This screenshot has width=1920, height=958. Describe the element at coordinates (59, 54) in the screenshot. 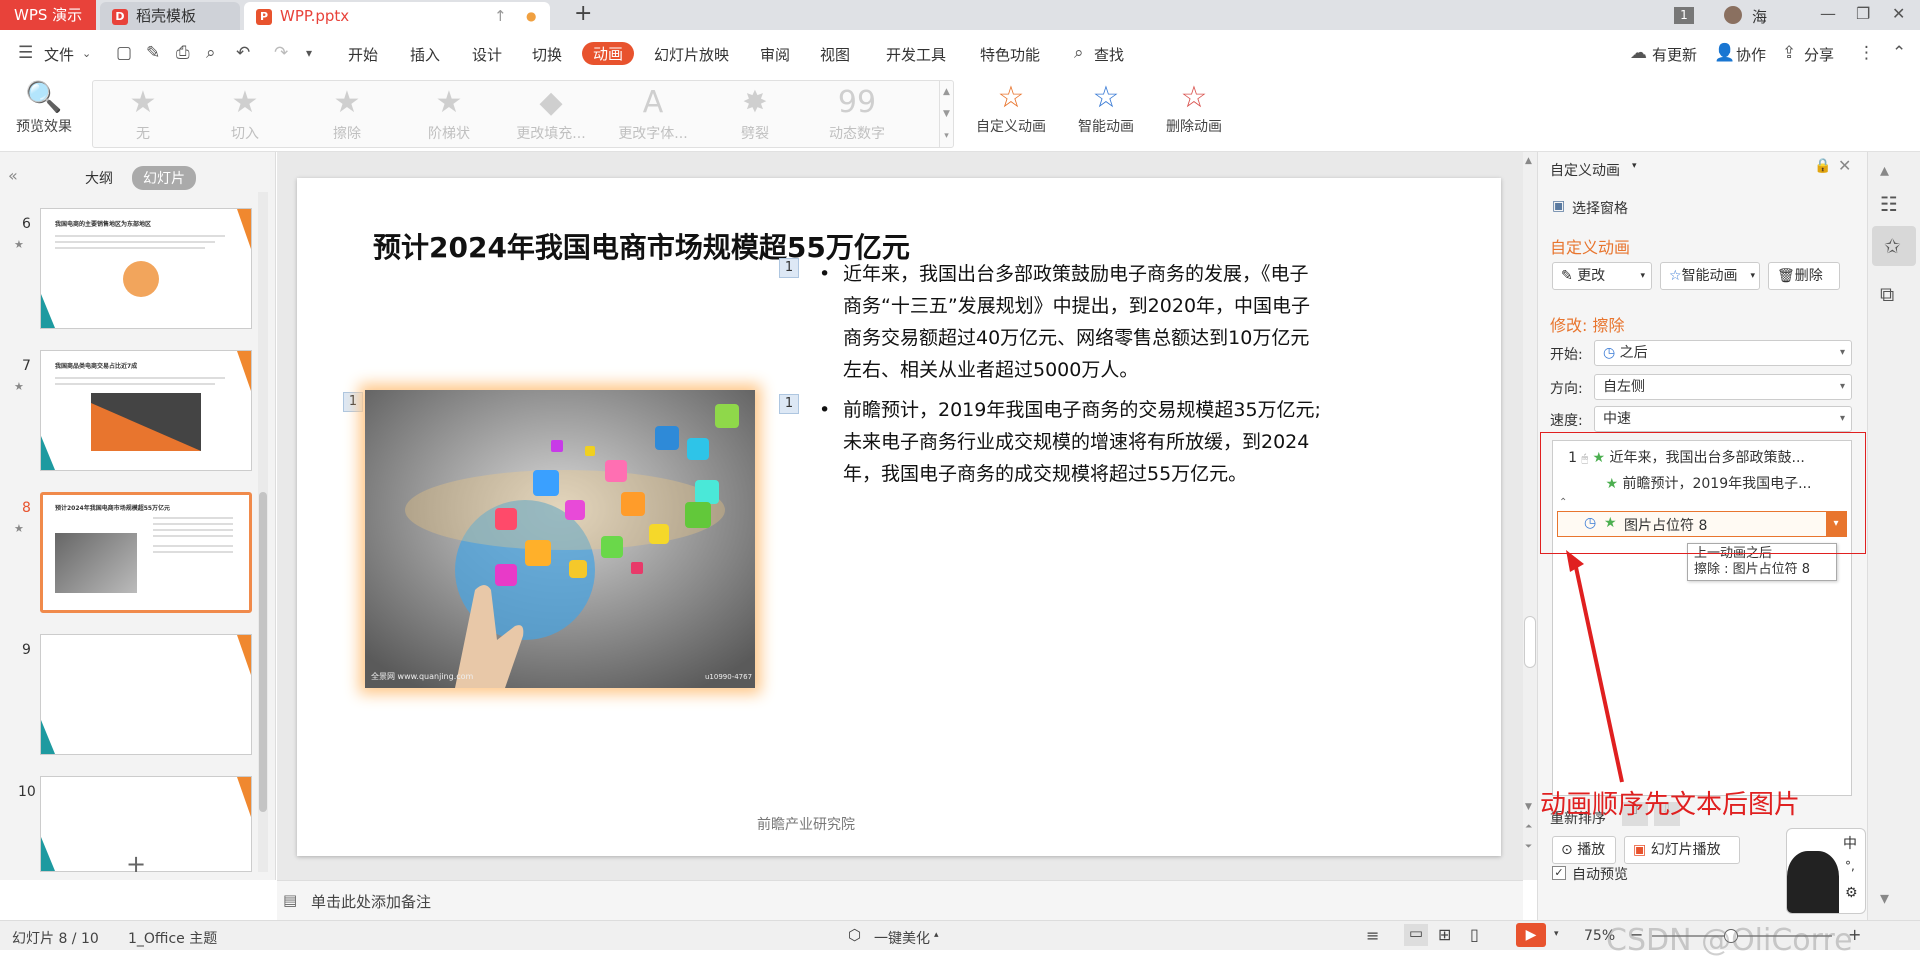

I see `menu-file: 文件` at that location.